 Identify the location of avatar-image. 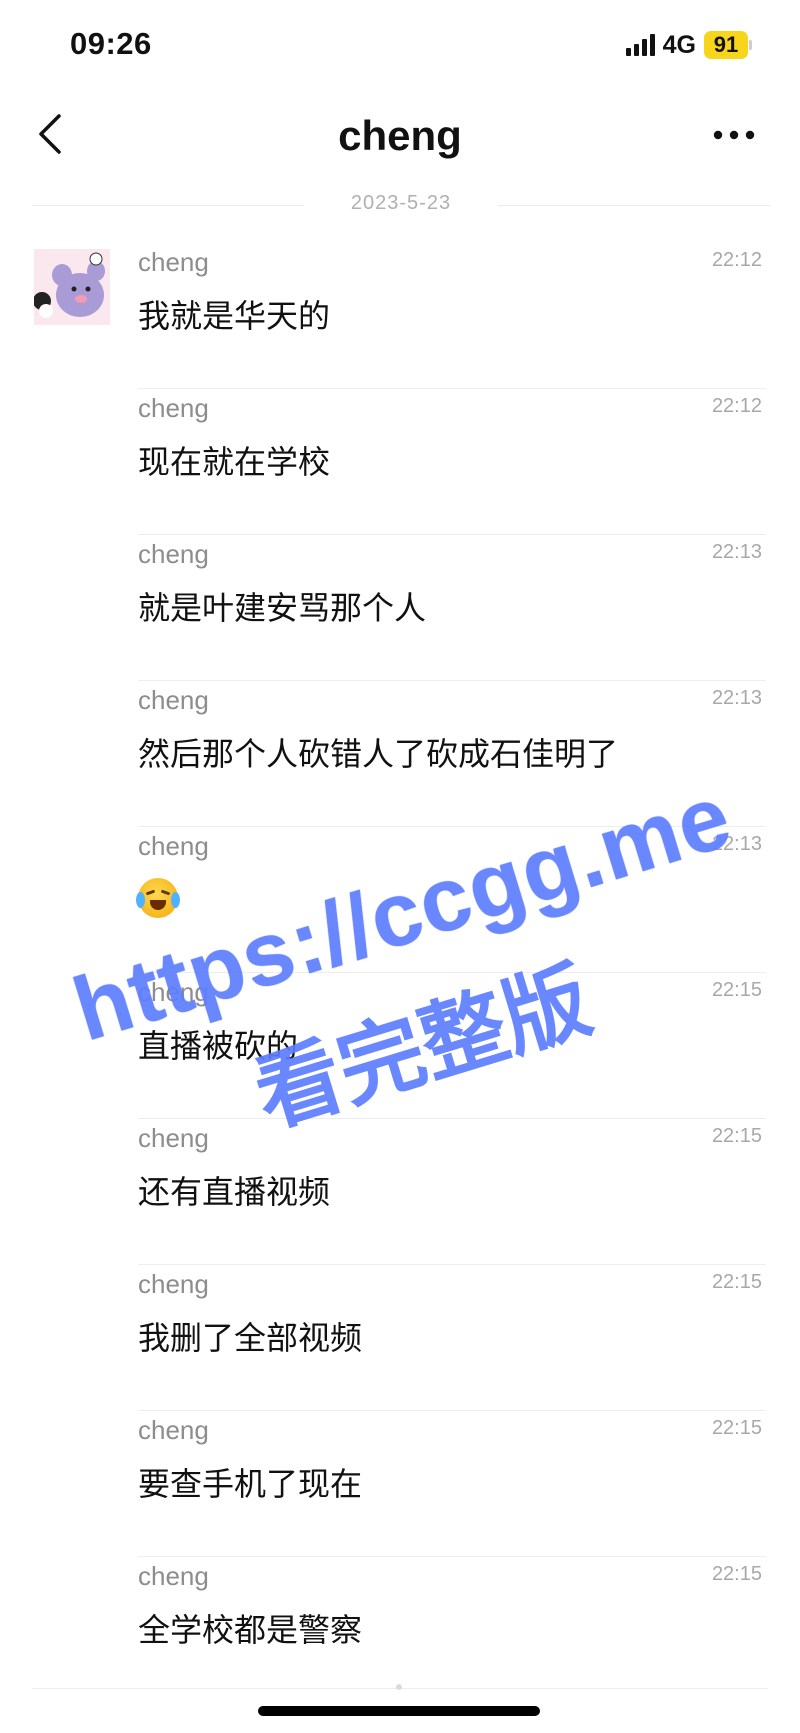
(72, 287).